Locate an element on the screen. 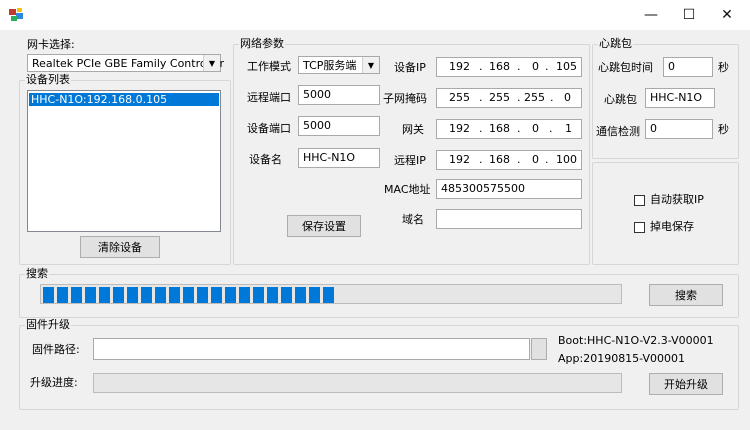  domain-label: 域名 is located at coordinates (413, 219).